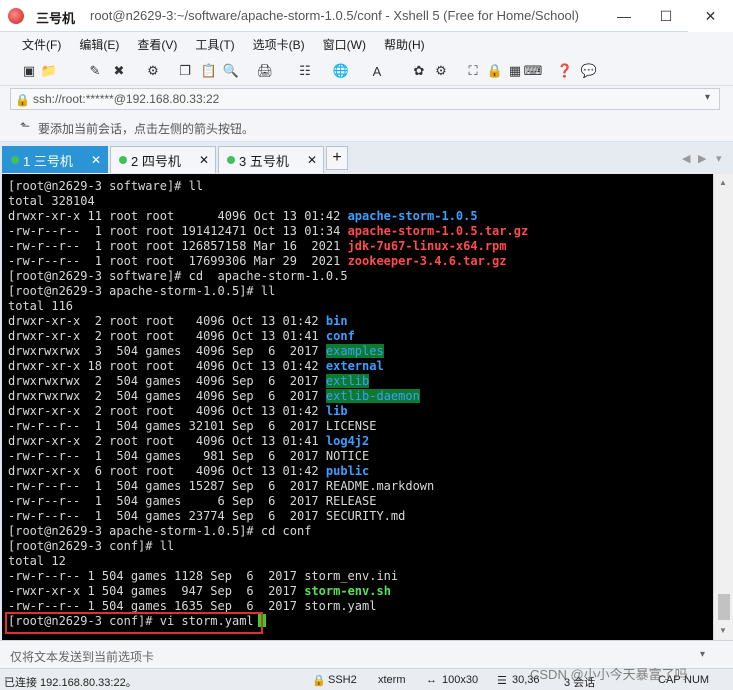 The height and width of the screenshot is (690, 733). I want to click on globe-icon: 🌐, so click(341, 71).